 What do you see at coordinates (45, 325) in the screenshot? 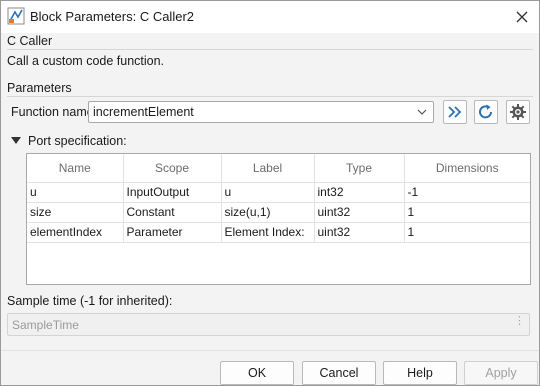
I see `sample-time-value: SampleTime` at bounding box center [45, 325].